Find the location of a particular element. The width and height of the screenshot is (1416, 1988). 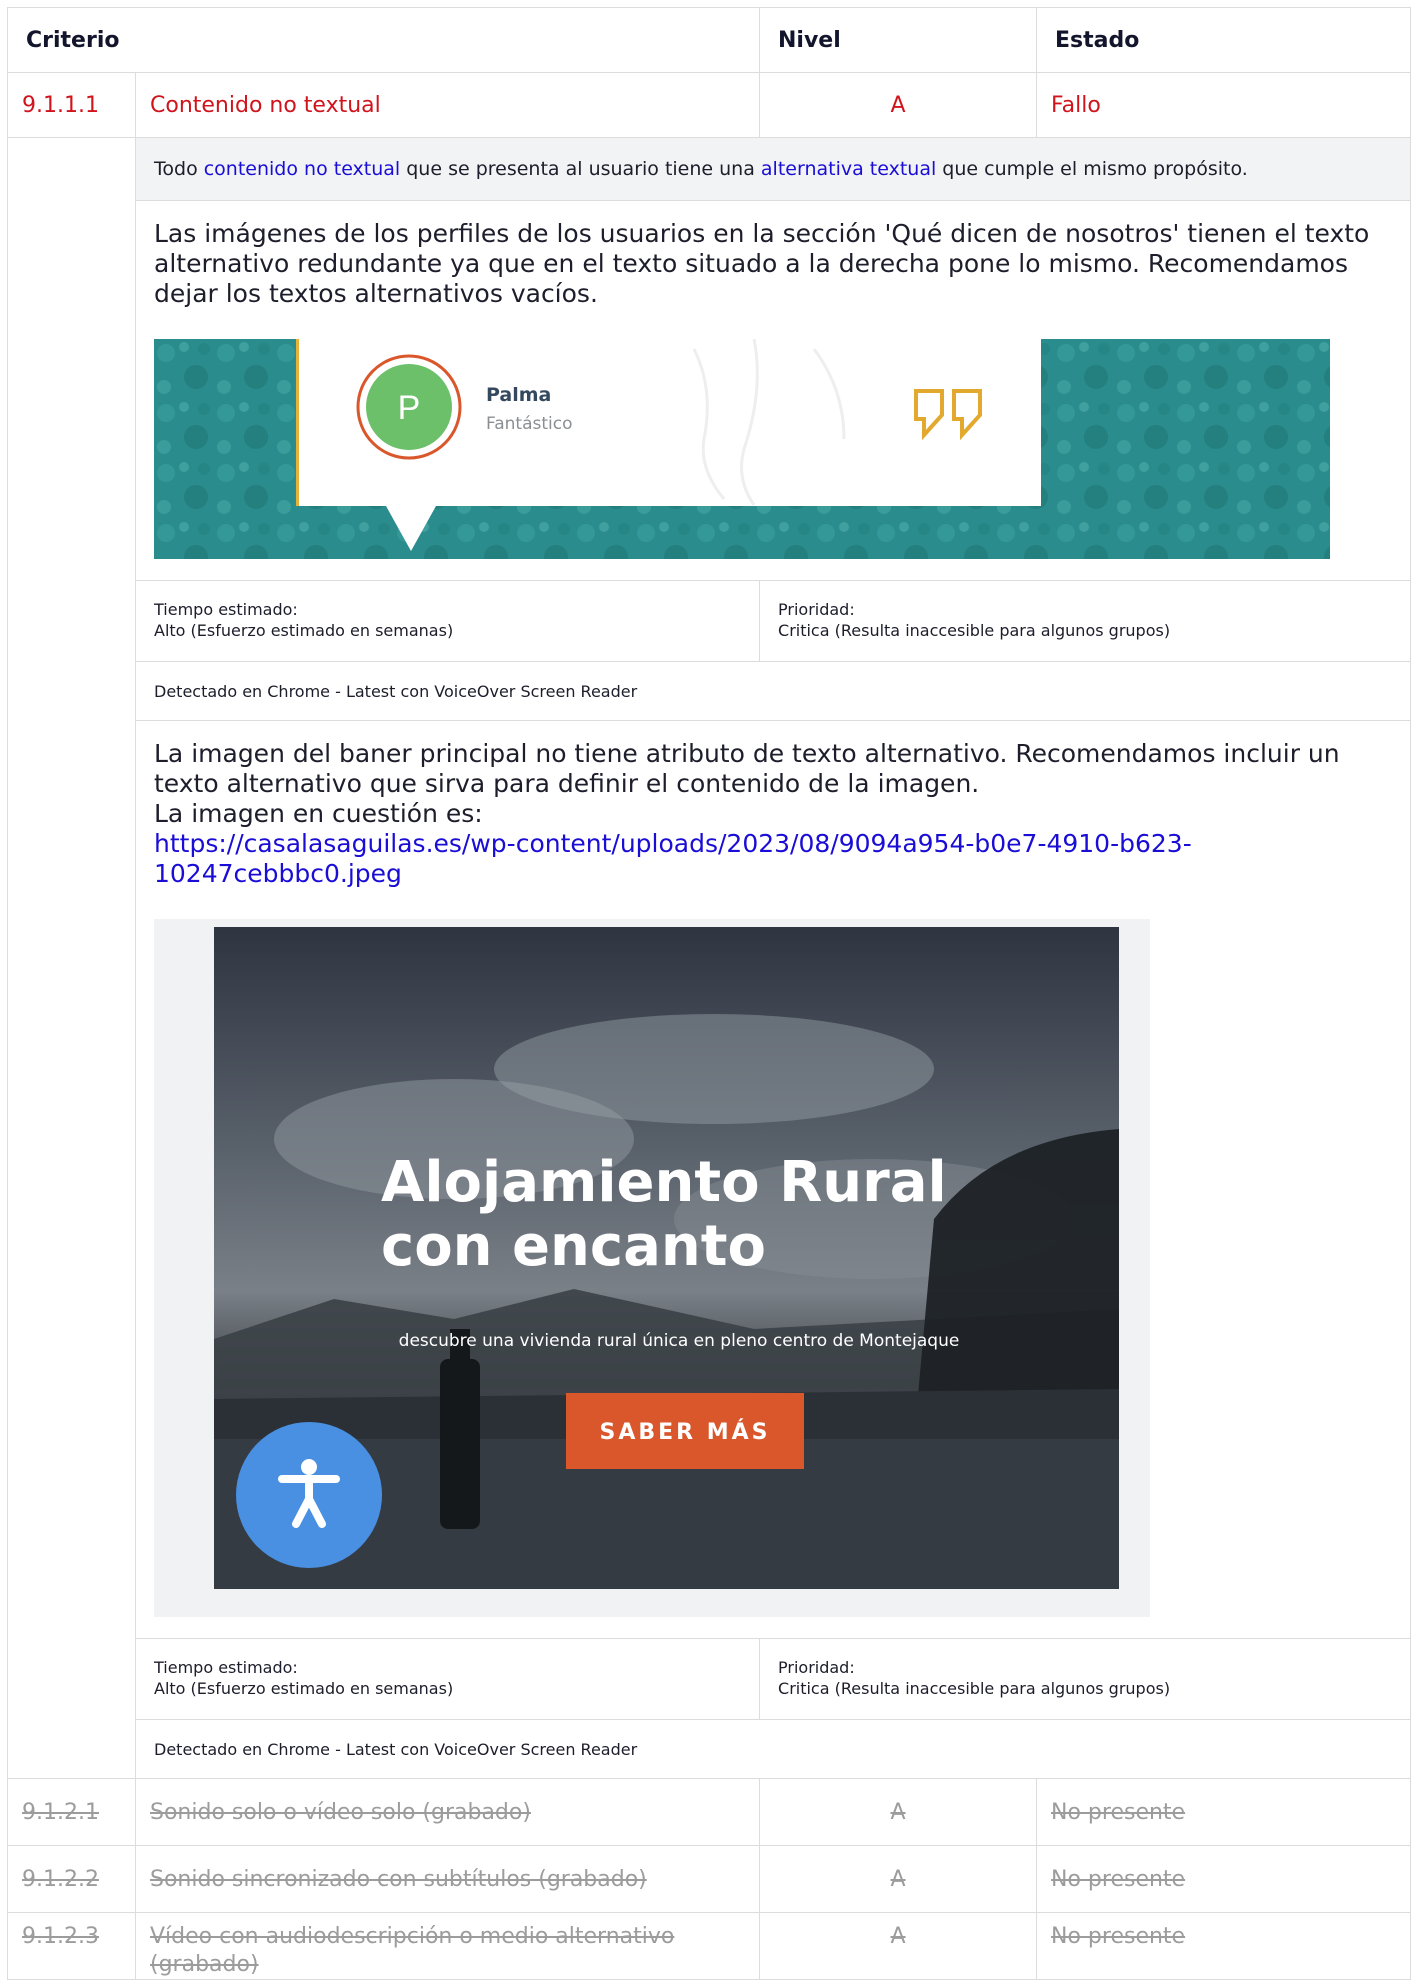

accessibility-icon is located at coordinates (309, 1495).